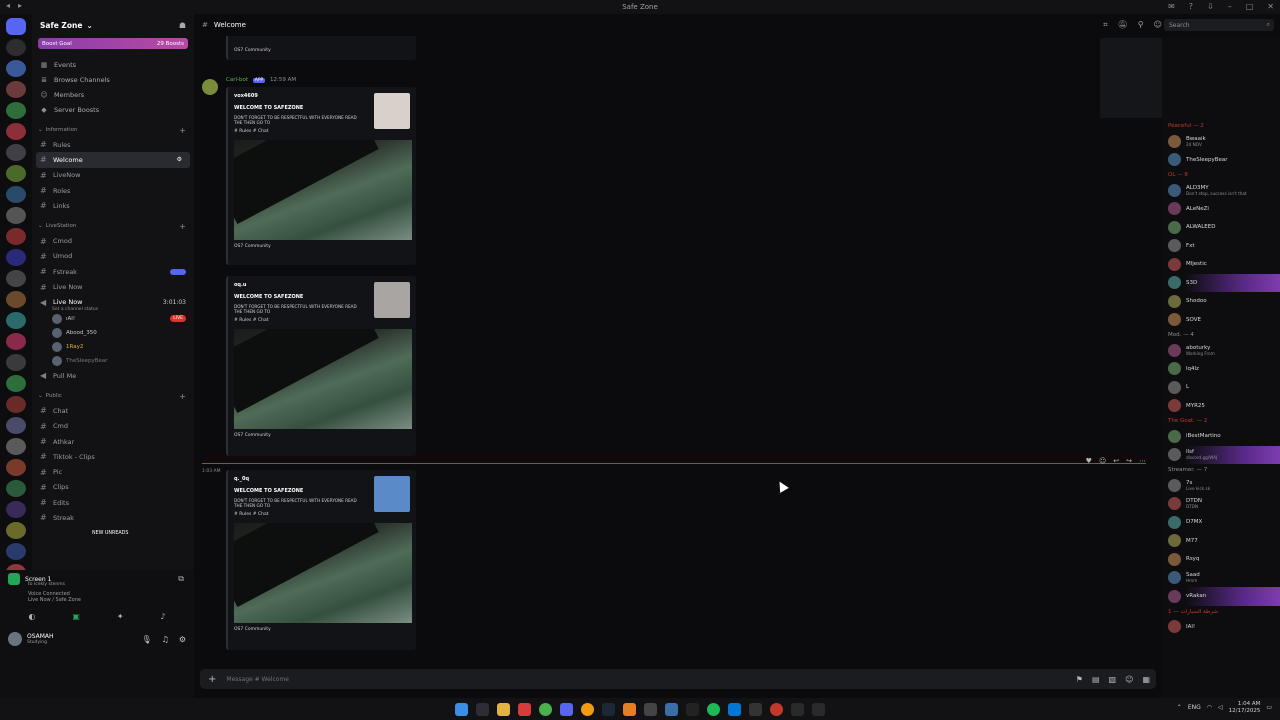 This screenshot has width=1280, height=720. I want to click on close-icon: ✕, so click(1270, 6).